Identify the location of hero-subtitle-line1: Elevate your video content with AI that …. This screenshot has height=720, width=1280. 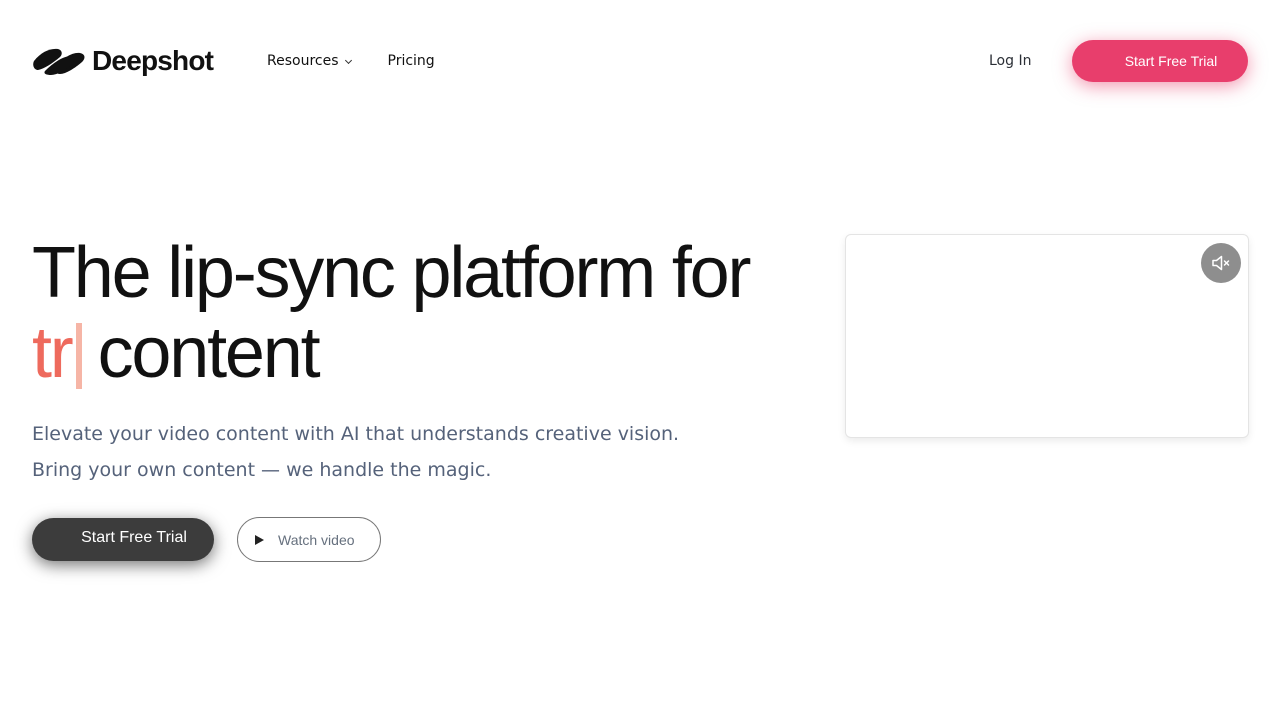
(356, 434).